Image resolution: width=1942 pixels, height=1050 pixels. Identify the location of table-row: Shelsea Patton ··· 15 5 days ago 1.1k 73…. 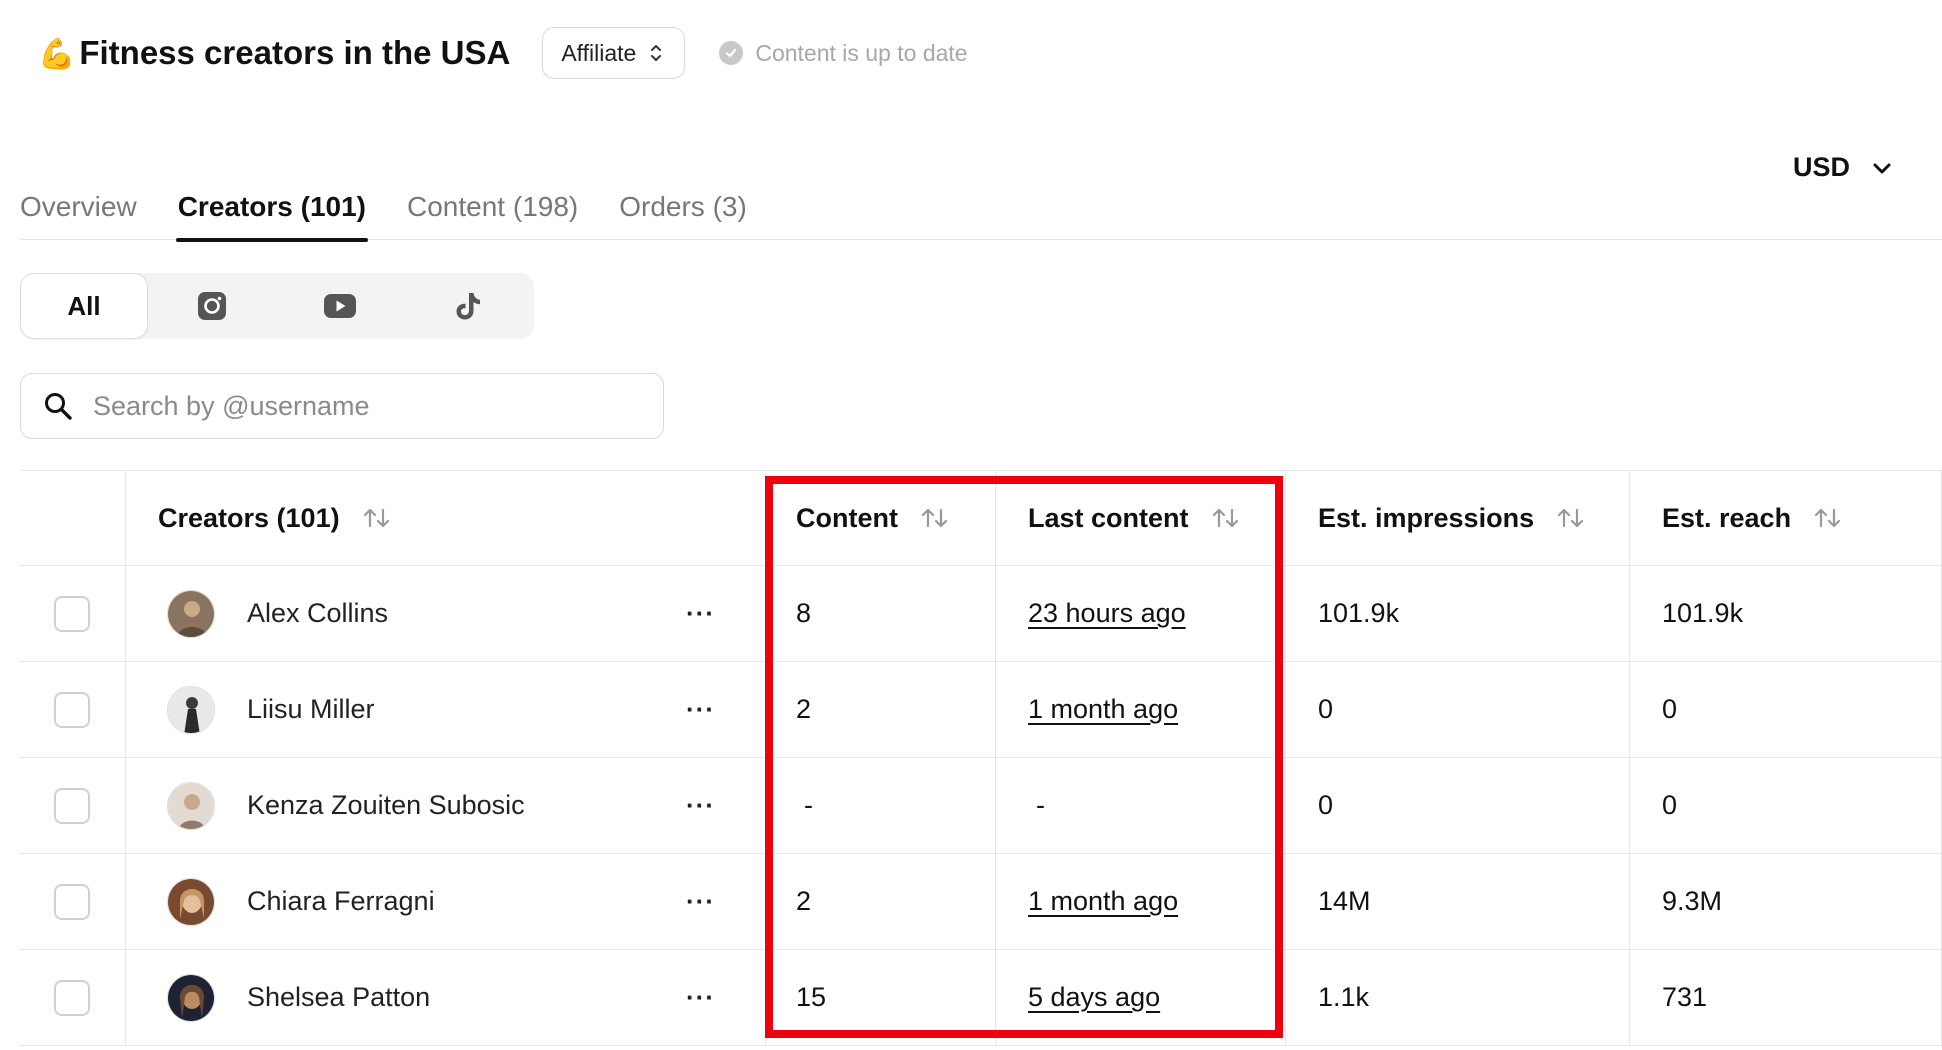
(981, 998).